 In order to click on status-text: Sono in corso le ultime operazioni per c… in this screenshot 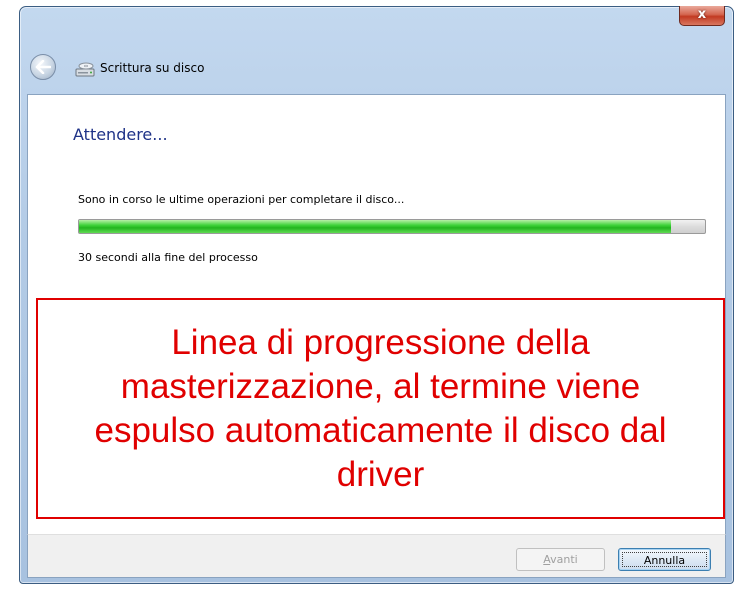, I will do `click(241, 199)`.